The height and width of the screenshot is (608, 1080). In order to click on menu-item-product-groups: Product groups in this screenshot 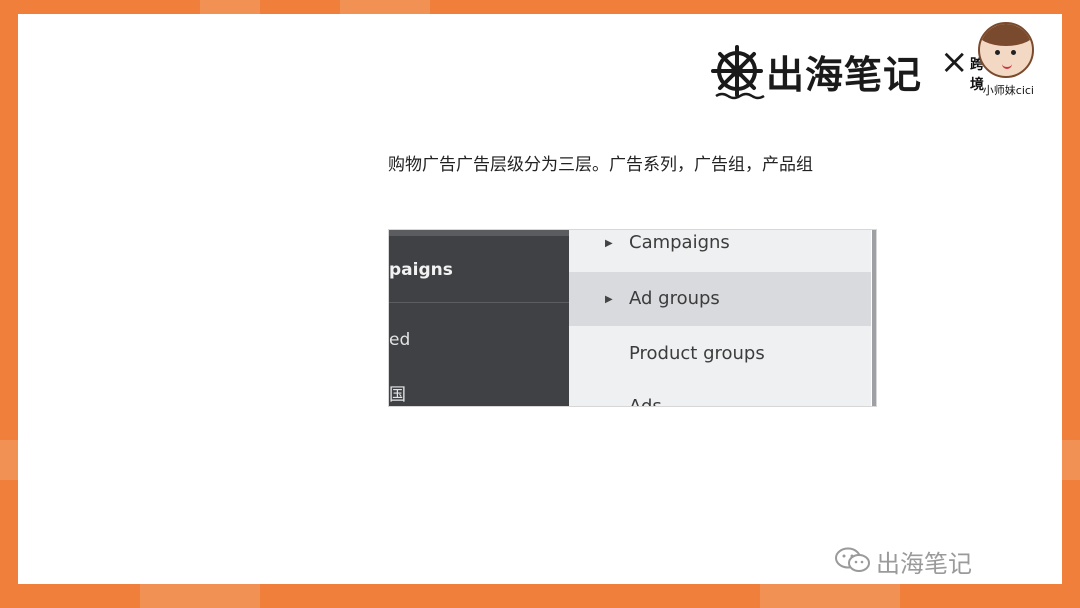, I will do `click(720, 354)`.